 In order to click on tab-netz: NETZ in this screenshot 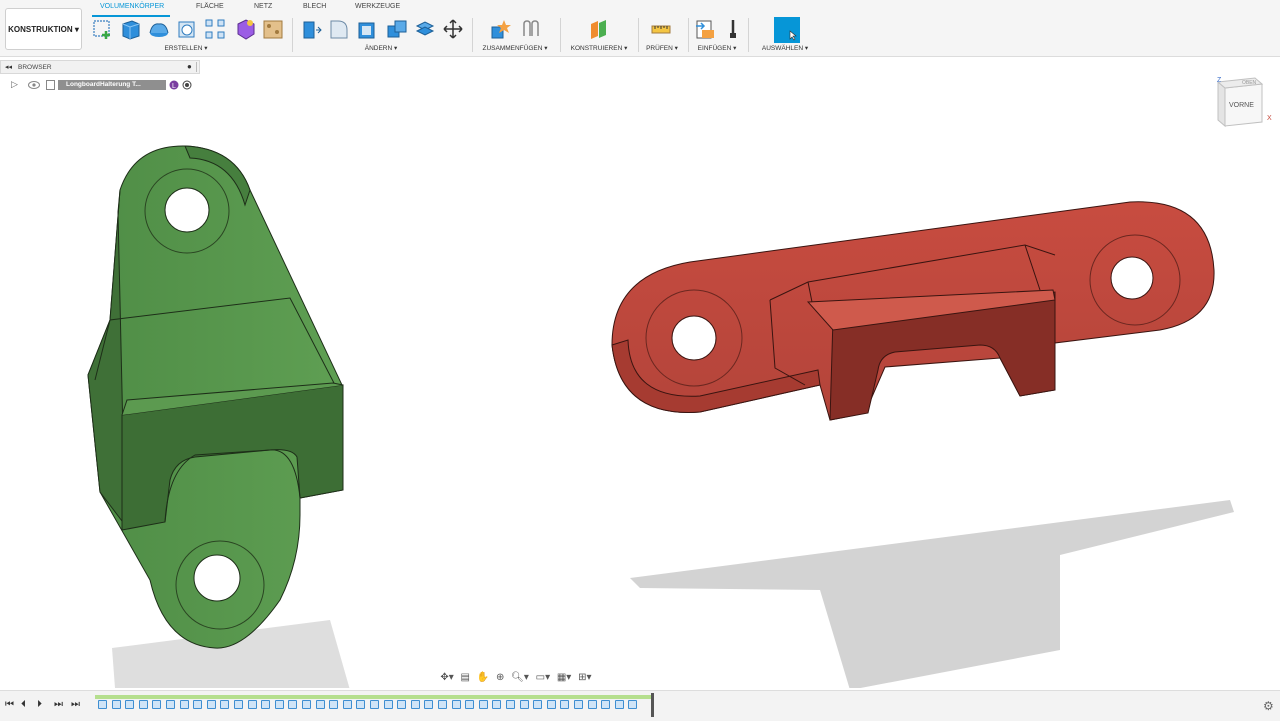, I will do `click(263, 6)`.